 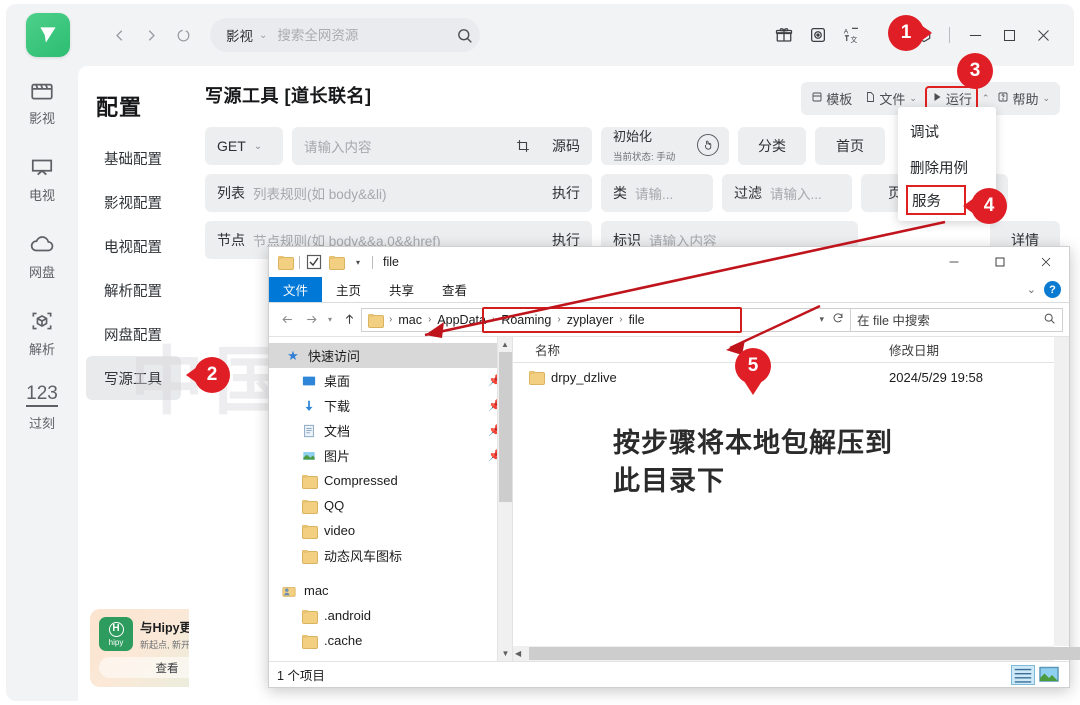 What do you see at coordinates (505, 653) in the screenshot?
I see `scroll-down-icon: ▼` at bounding box center [505, 653].